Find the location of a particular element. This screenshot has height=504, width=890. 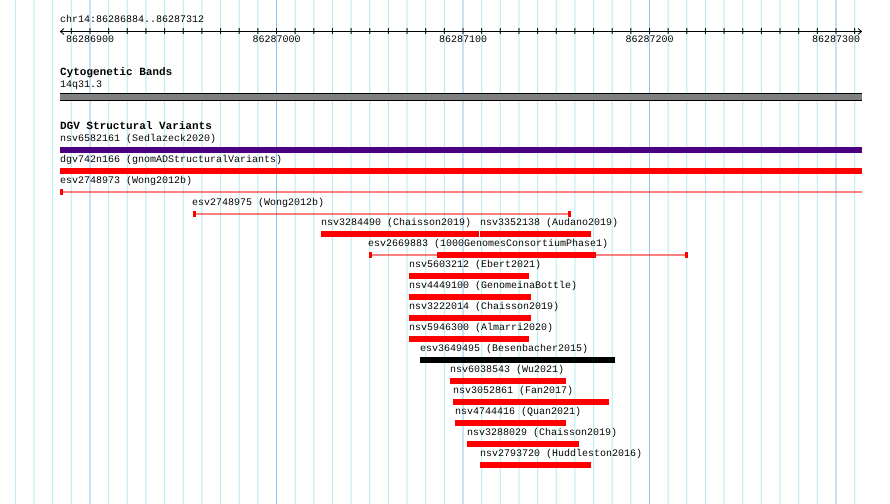

variant-label: esv2748973 (Wong2012b) is located at coordinates (126, 182).